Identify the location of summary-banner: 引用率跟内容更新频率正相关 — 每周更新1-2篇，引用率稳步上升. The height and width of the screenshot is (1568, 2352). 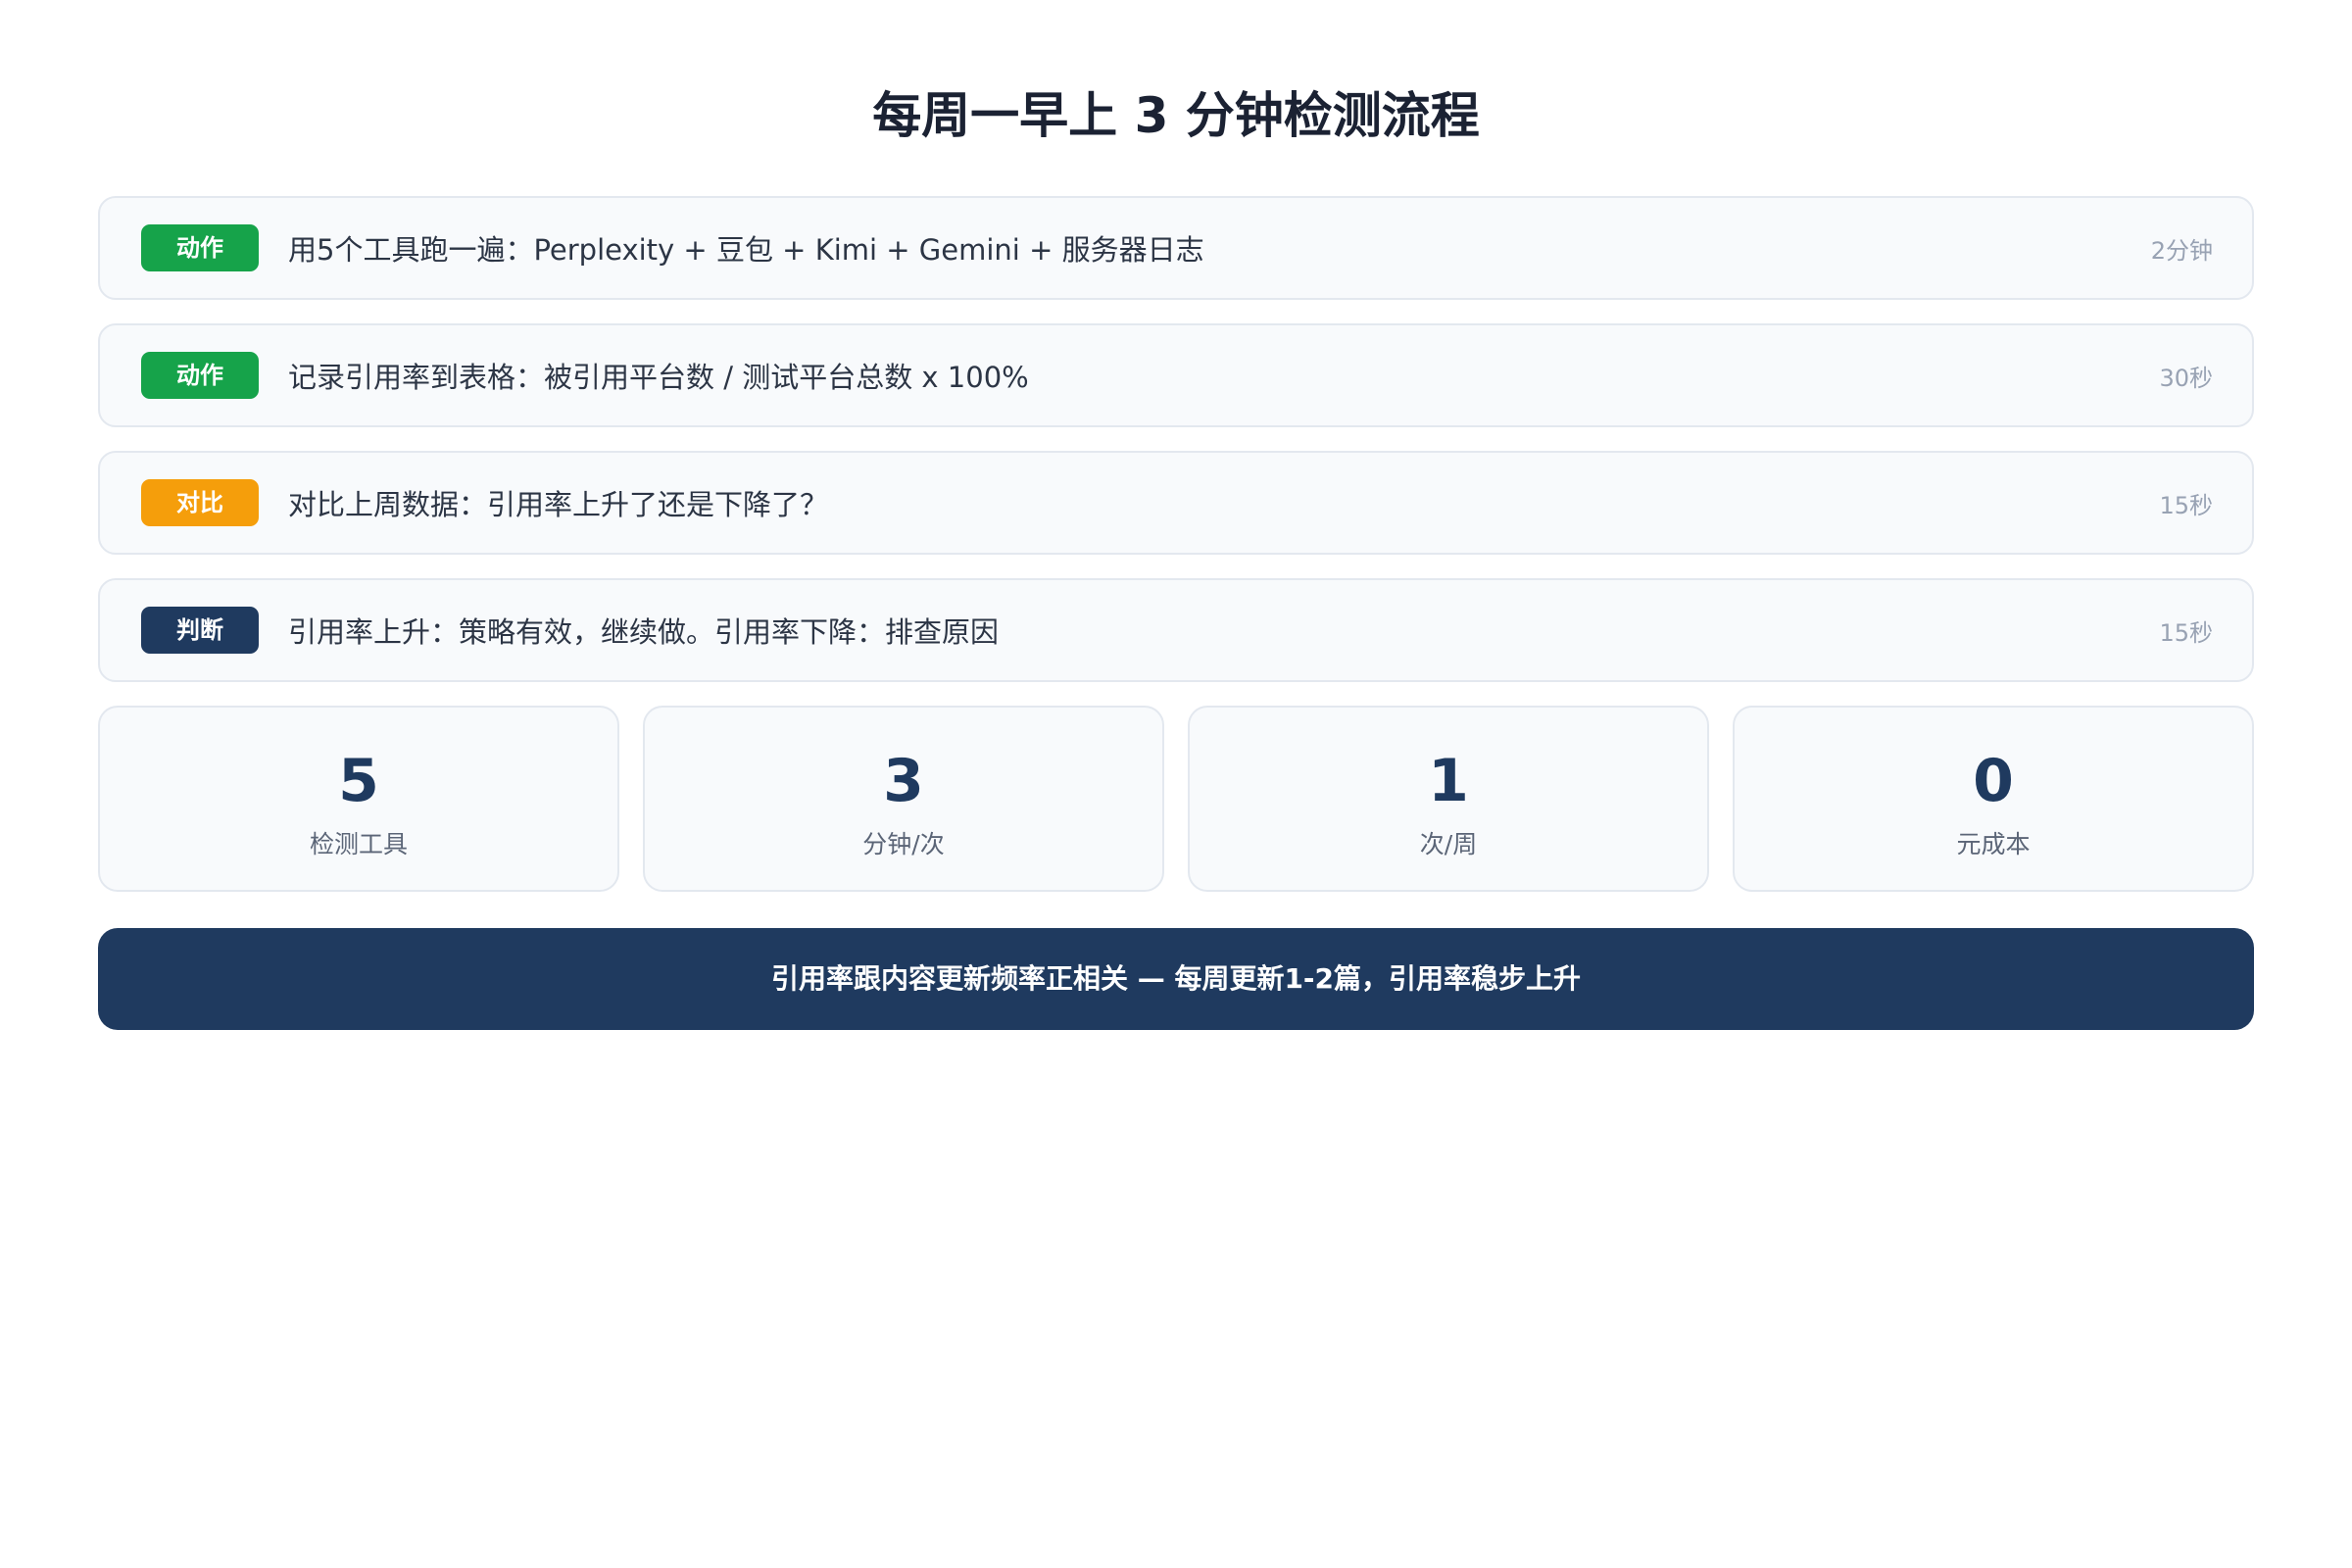
(1176, 979).